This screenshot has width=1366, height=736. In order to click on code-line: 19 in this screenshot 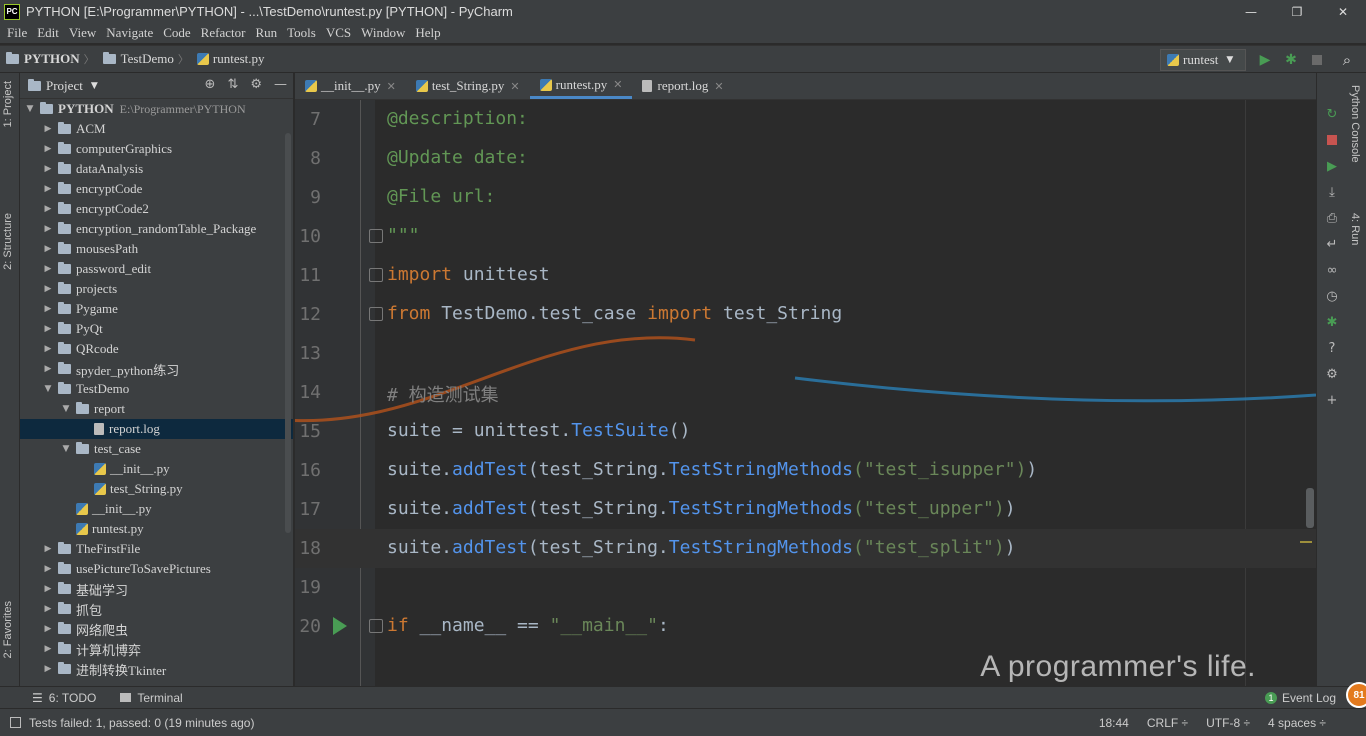, I will do `click(805, 587)`.